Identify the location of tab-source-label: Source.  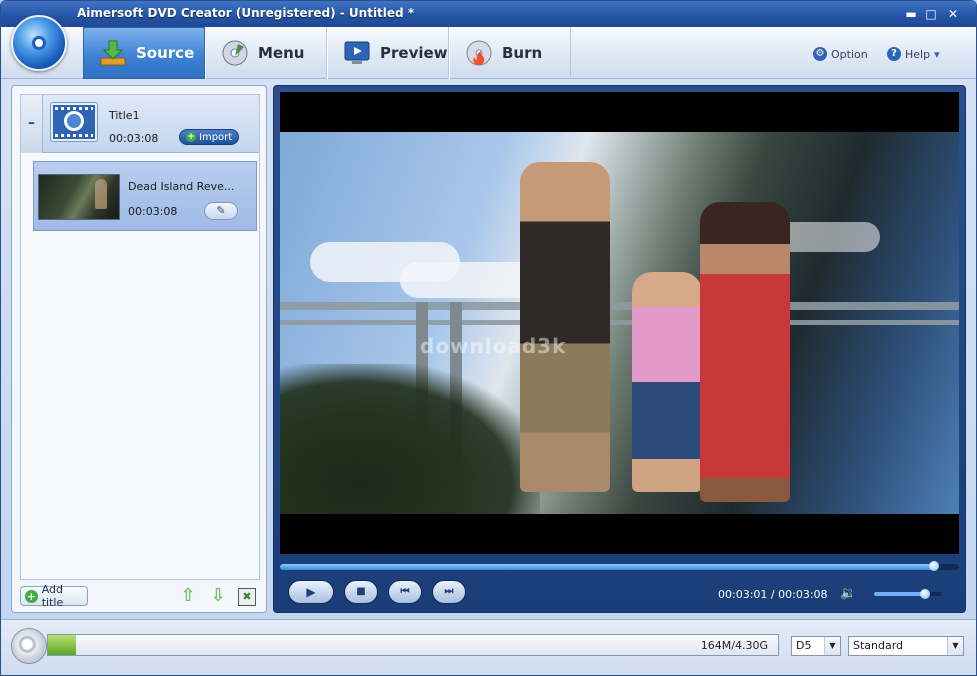
(165, 53).